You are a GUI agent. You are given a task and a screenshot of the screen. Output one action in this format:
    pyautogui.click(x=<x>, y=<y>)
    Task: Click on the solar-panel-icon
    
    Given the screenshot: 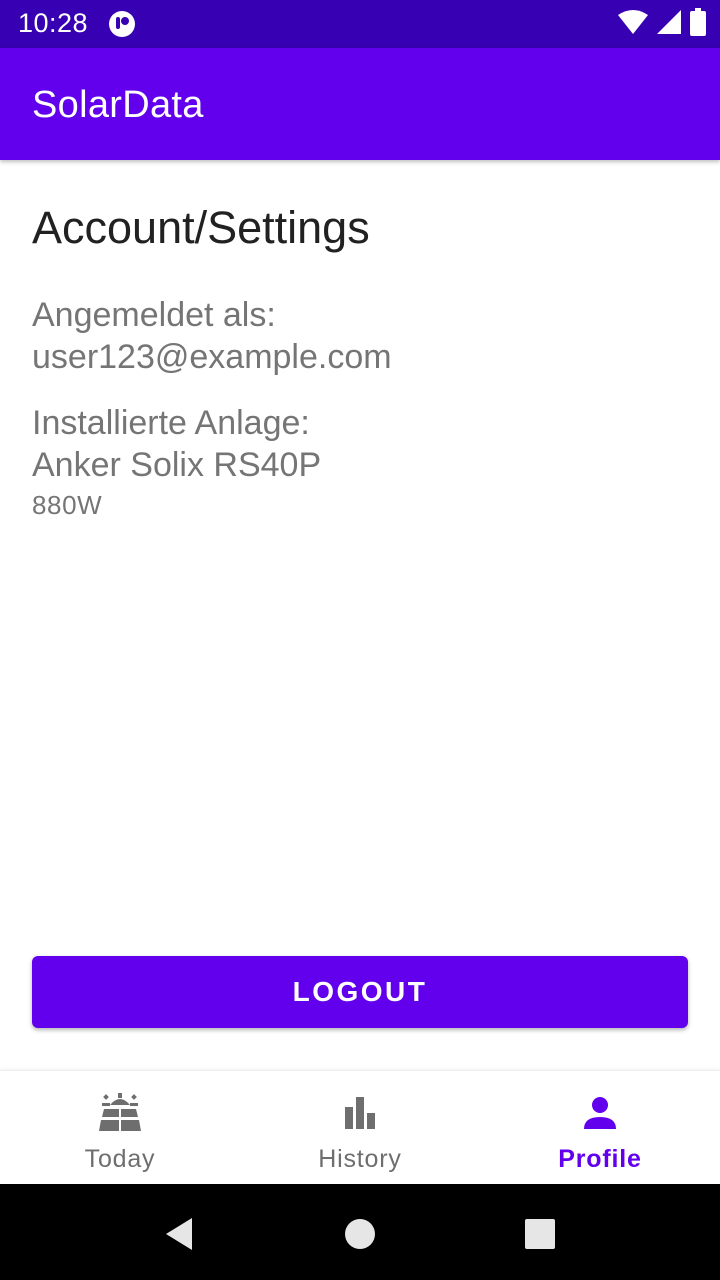 What is the action you would take?
    pyautogui.click(x=120, y=1113)
    